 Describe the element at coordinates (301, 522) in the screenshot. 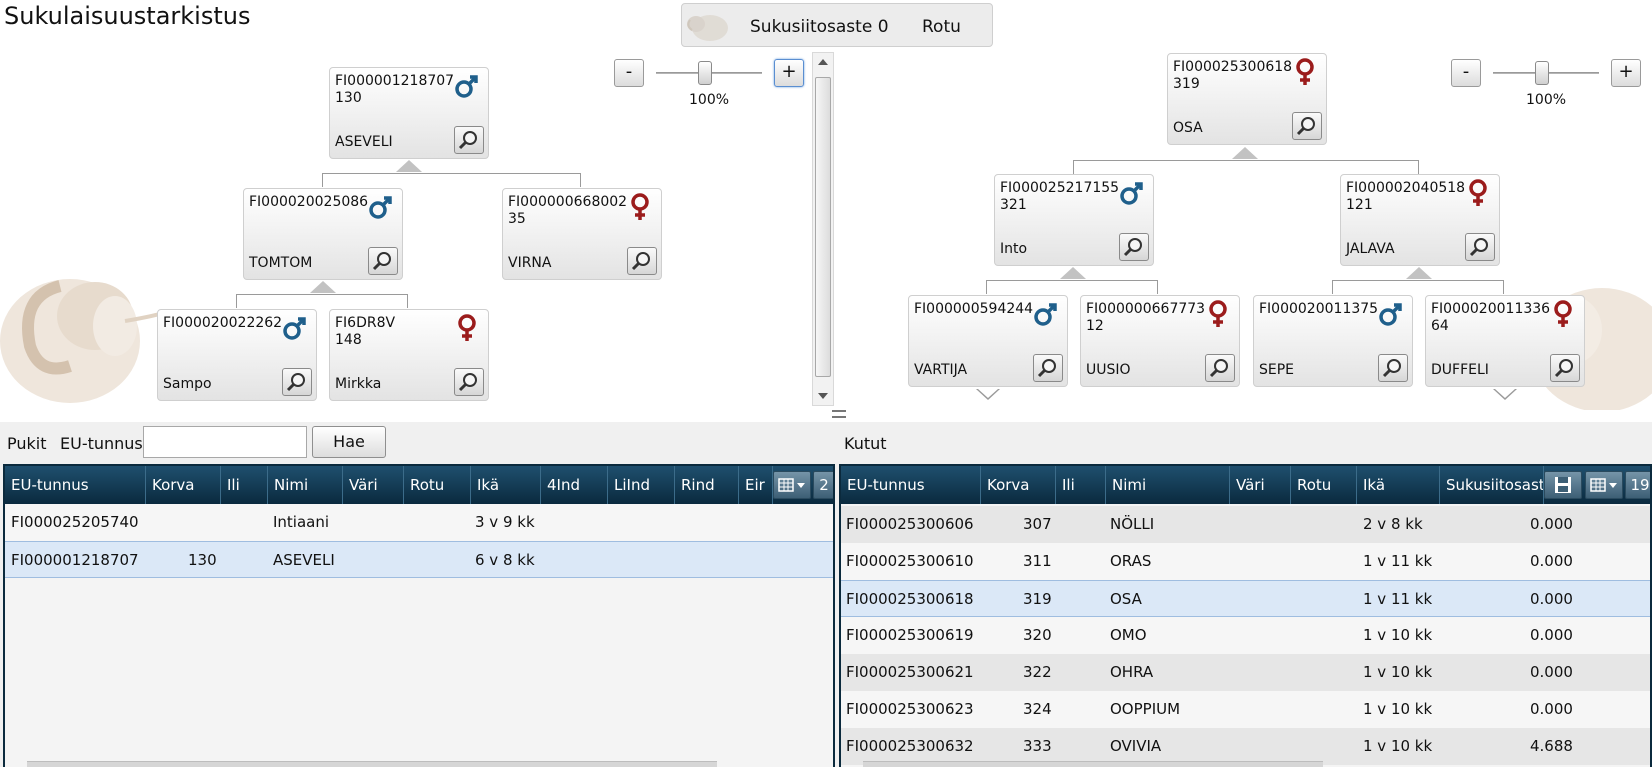

I see `cell-nimi: Intiaani` at that location.